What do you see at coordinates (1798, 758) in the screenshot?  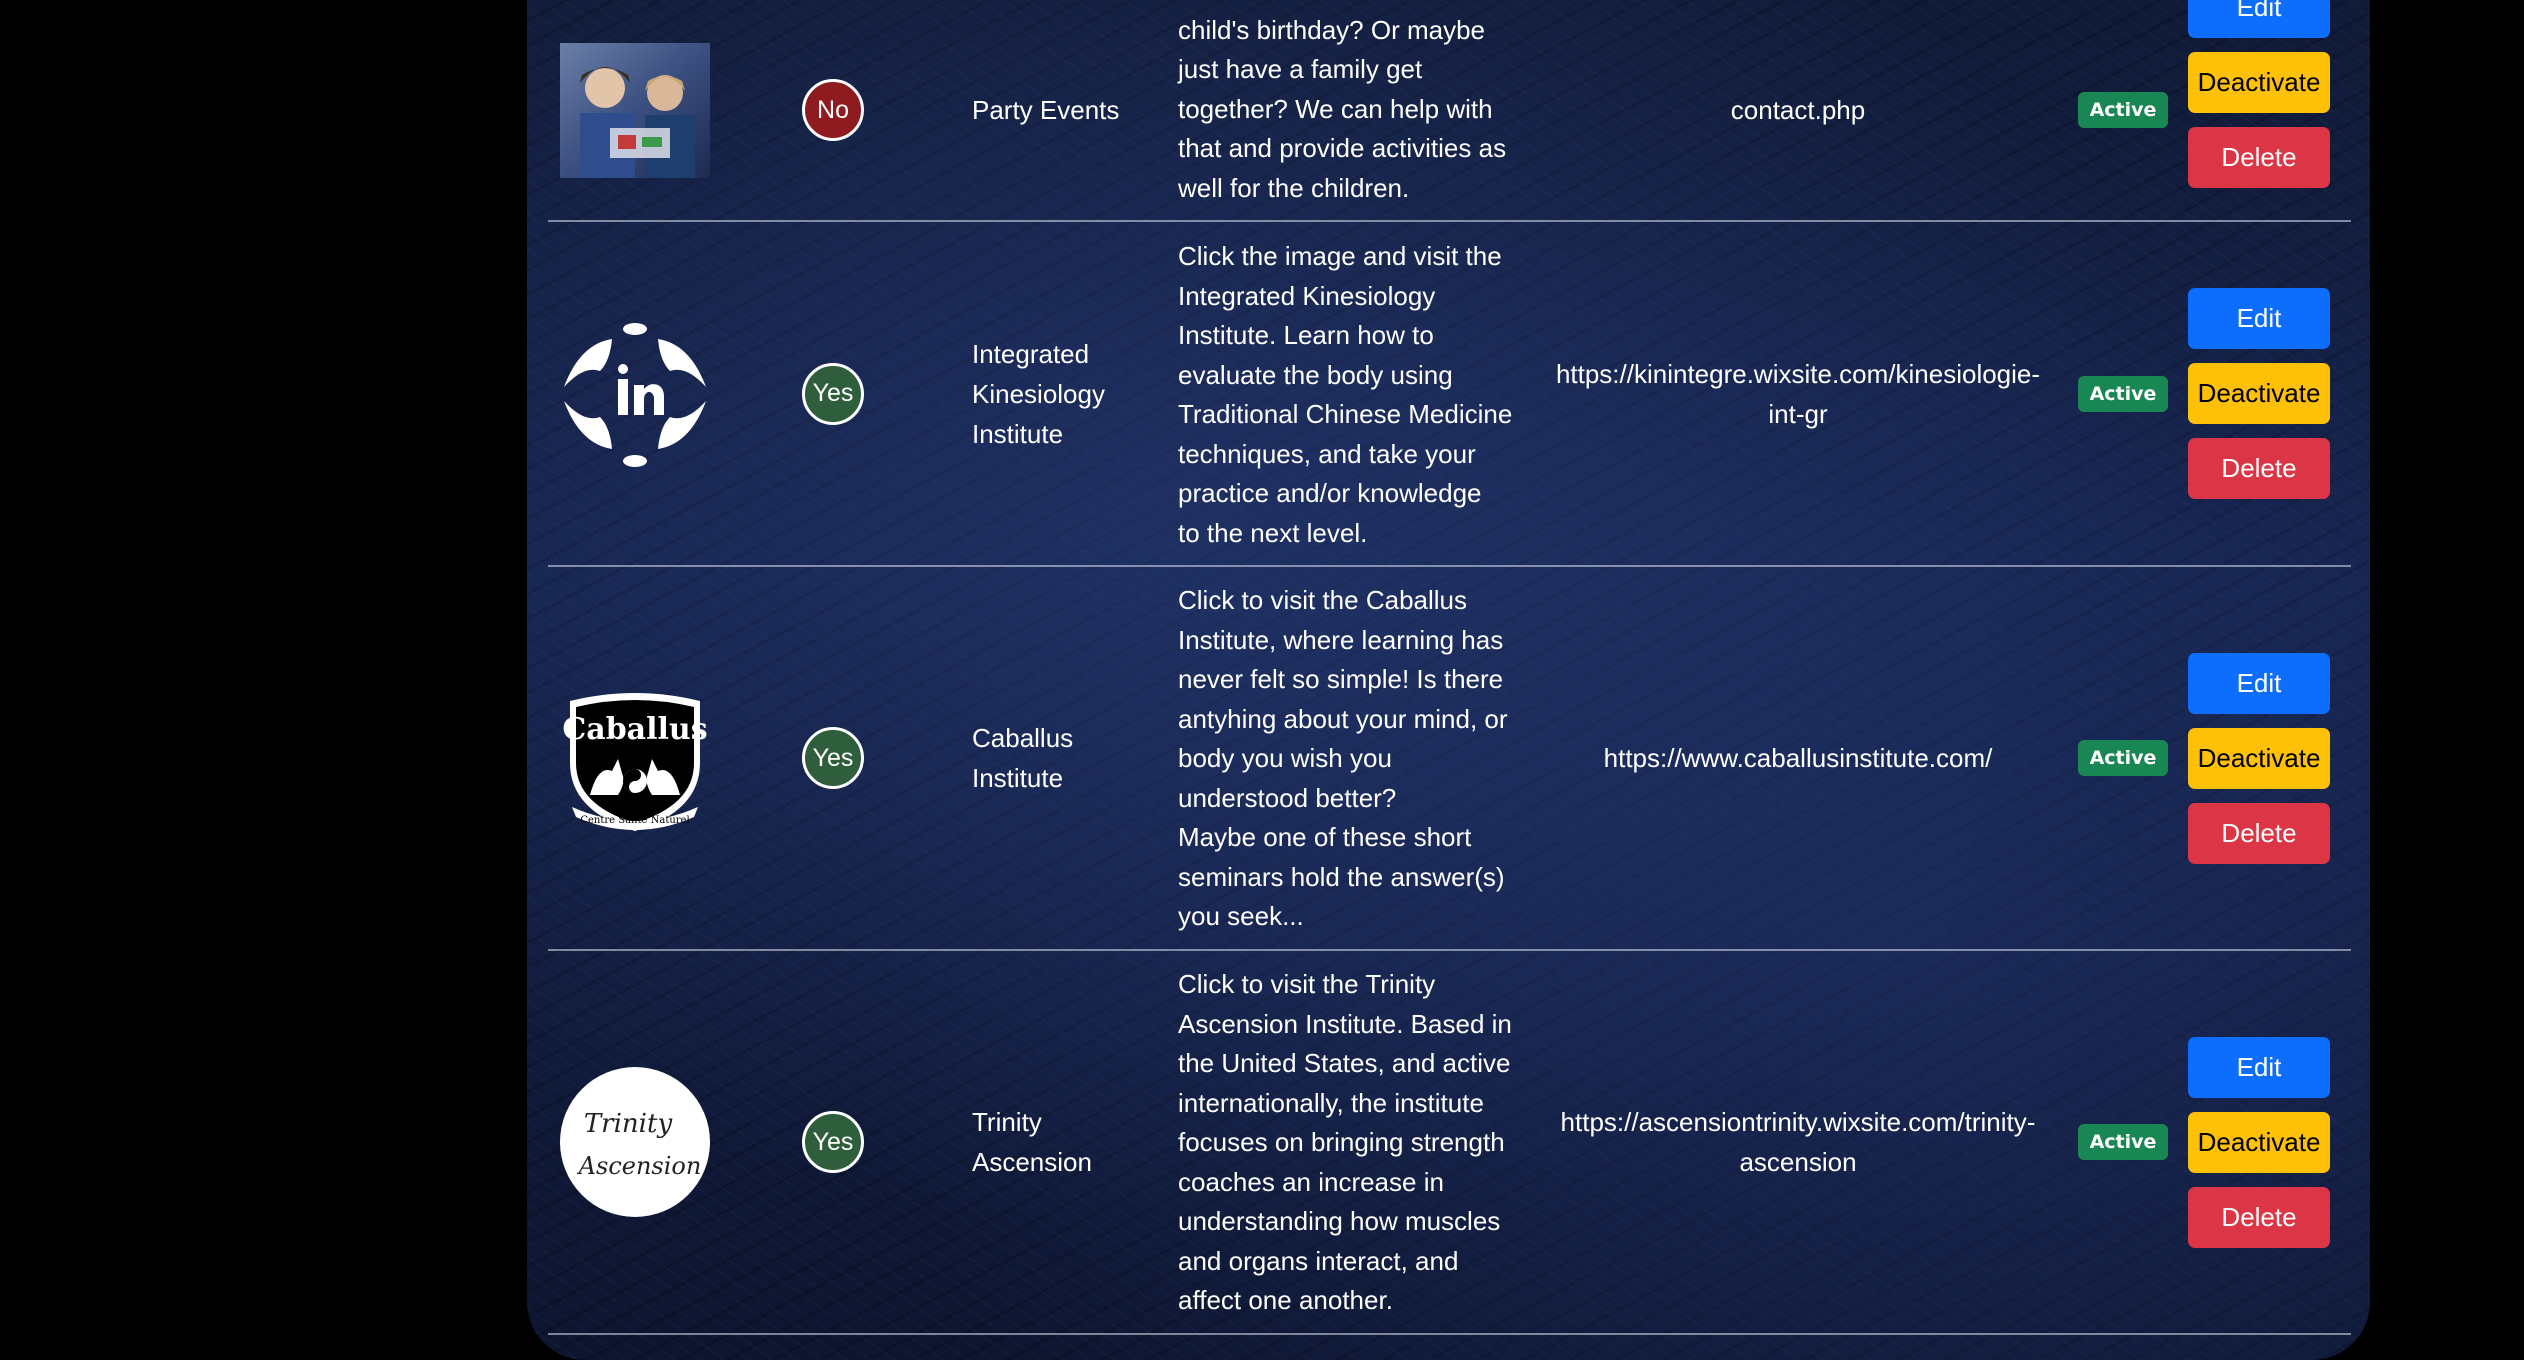 I see `row-link: https://www.caballusinstitute.com/` at bounding box center [1798, 758].